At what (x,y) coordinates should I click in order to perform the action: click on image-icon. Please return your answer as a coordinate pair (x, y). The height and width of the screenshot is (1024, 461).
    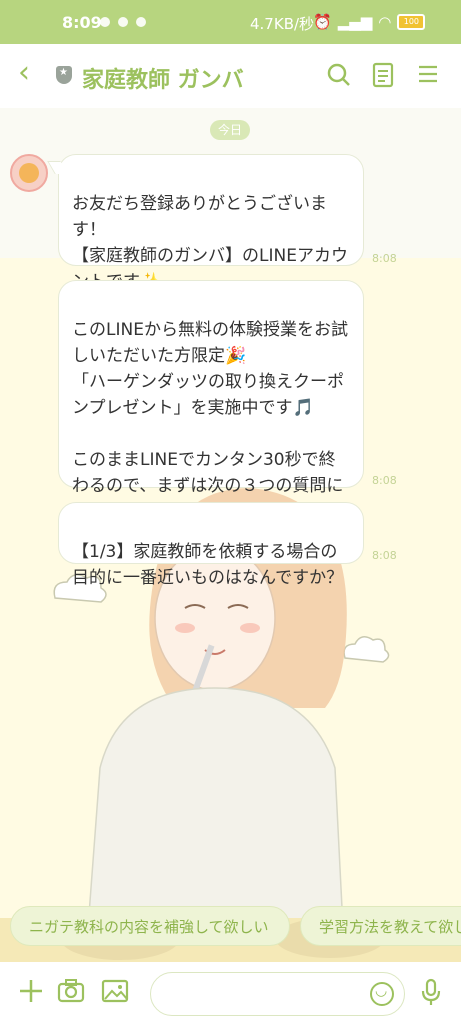
    Looking at the image, I should click on (115, 993).